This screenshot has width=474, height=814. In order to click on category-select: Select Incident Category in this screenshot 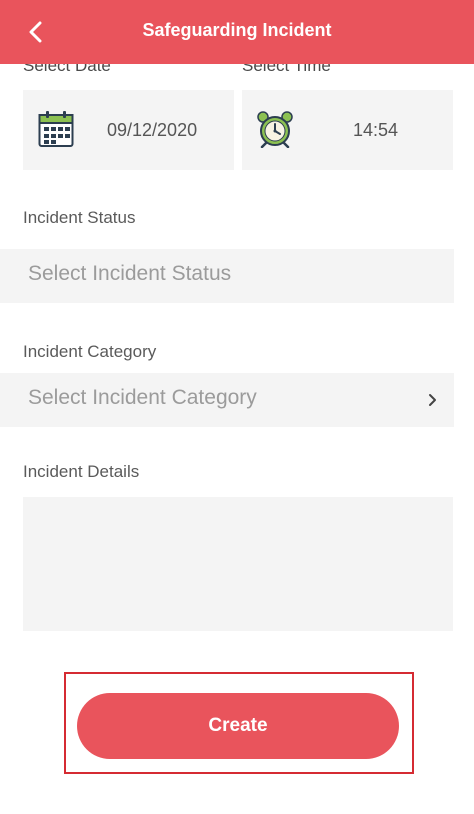, I will do `click(227, 400)`.